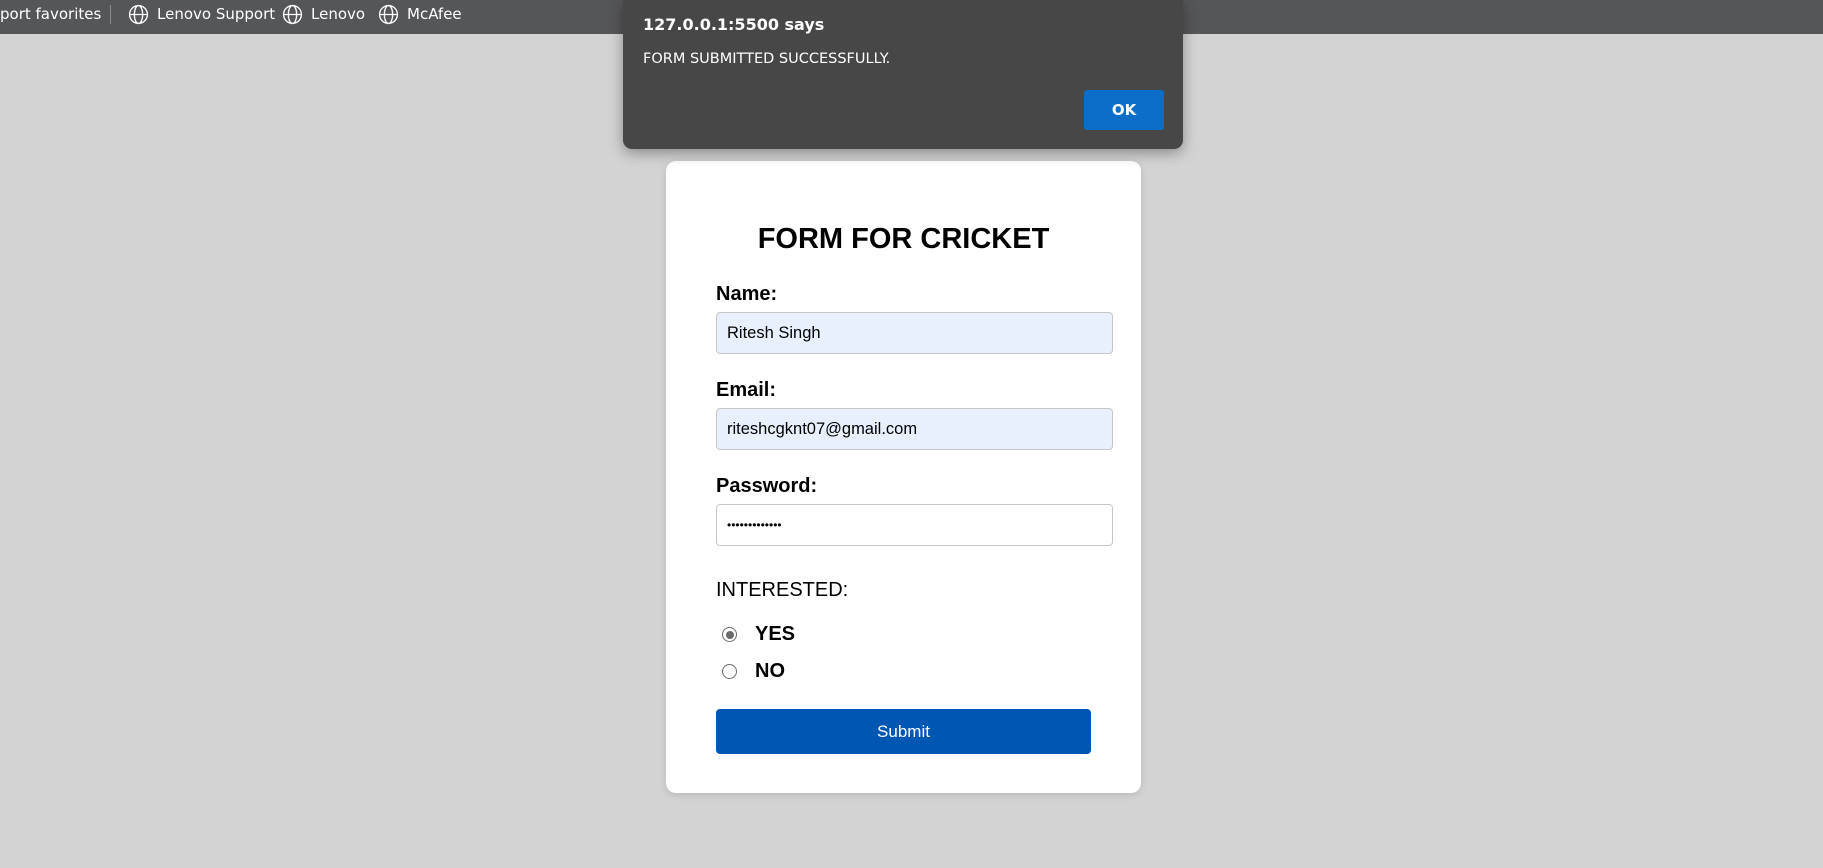  What do you see at coordinates (734, 24) in the screenshot?
I see `dialog-title: 127.0.0.1:5500 says` at bounding box center [734, 24].